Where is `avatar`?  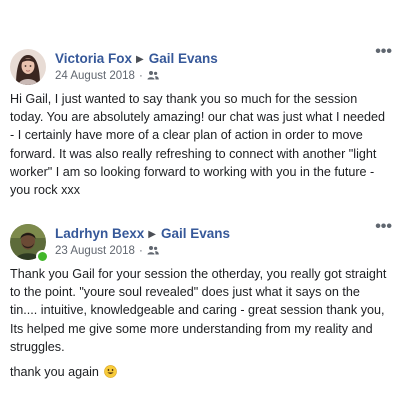
avatar is located at coordinates (28, 67).